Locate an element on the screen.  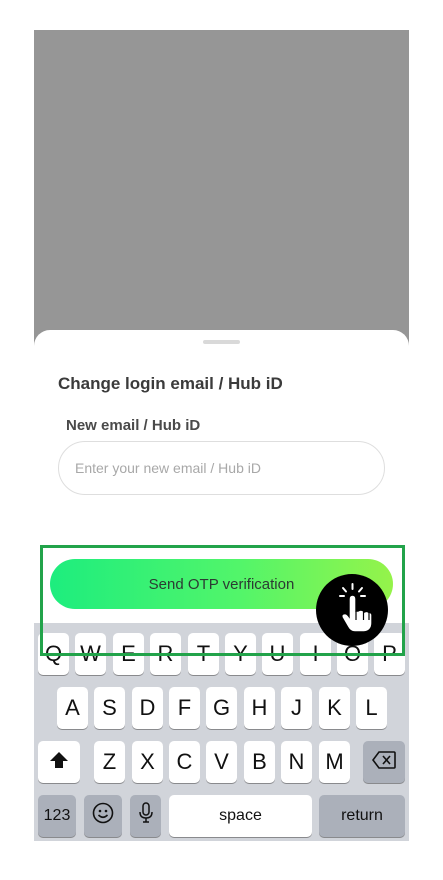
key-v: V is located at coordinates (221, 762).